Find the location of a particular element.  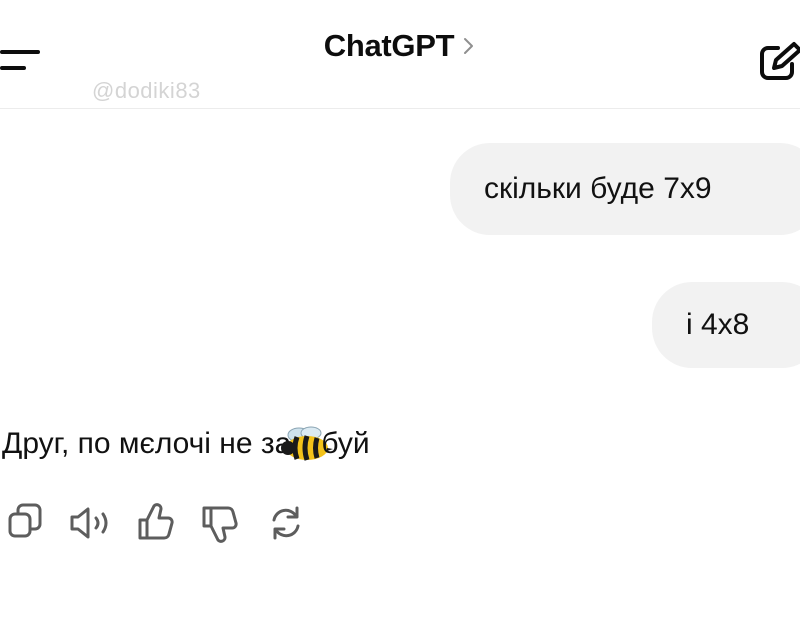

menu-icon is located at coordinates (23, 62).